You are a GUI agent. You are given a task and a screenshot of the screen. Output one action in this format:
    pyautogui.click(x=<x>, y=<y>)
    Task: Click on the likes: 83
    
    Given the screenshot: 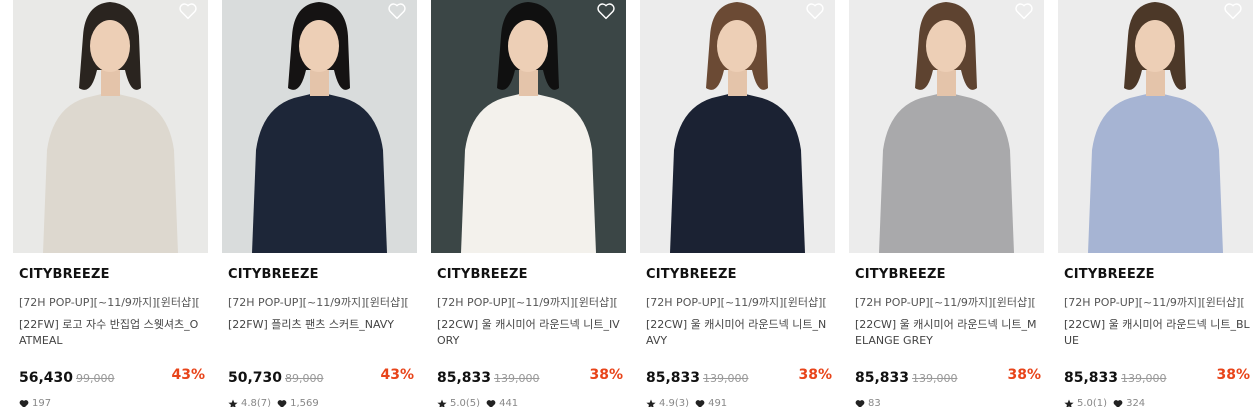 What is the action you would take?
    pyautogui.click(x=868, y=402)
    